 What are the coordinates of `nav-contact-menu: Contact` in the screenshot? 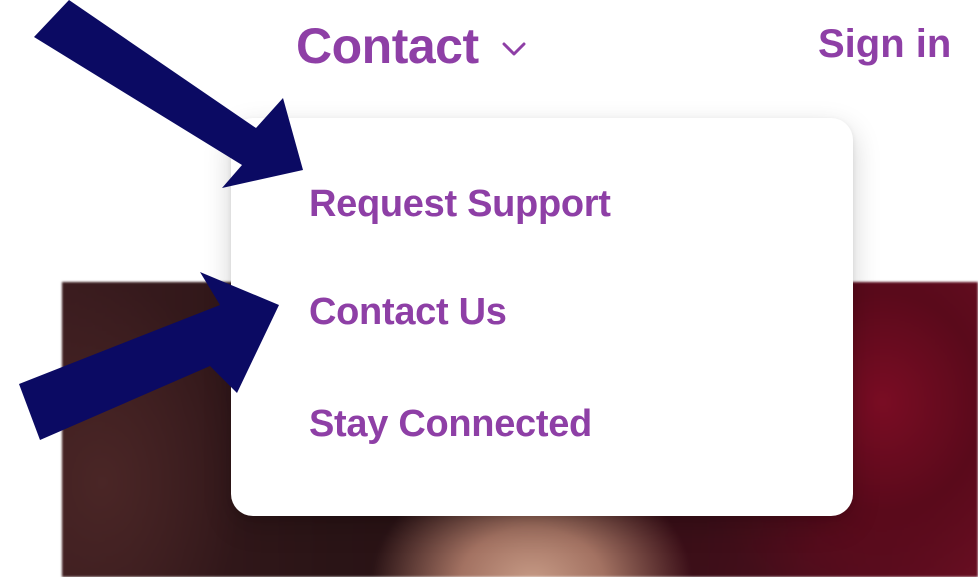 It's located at (411, 46).